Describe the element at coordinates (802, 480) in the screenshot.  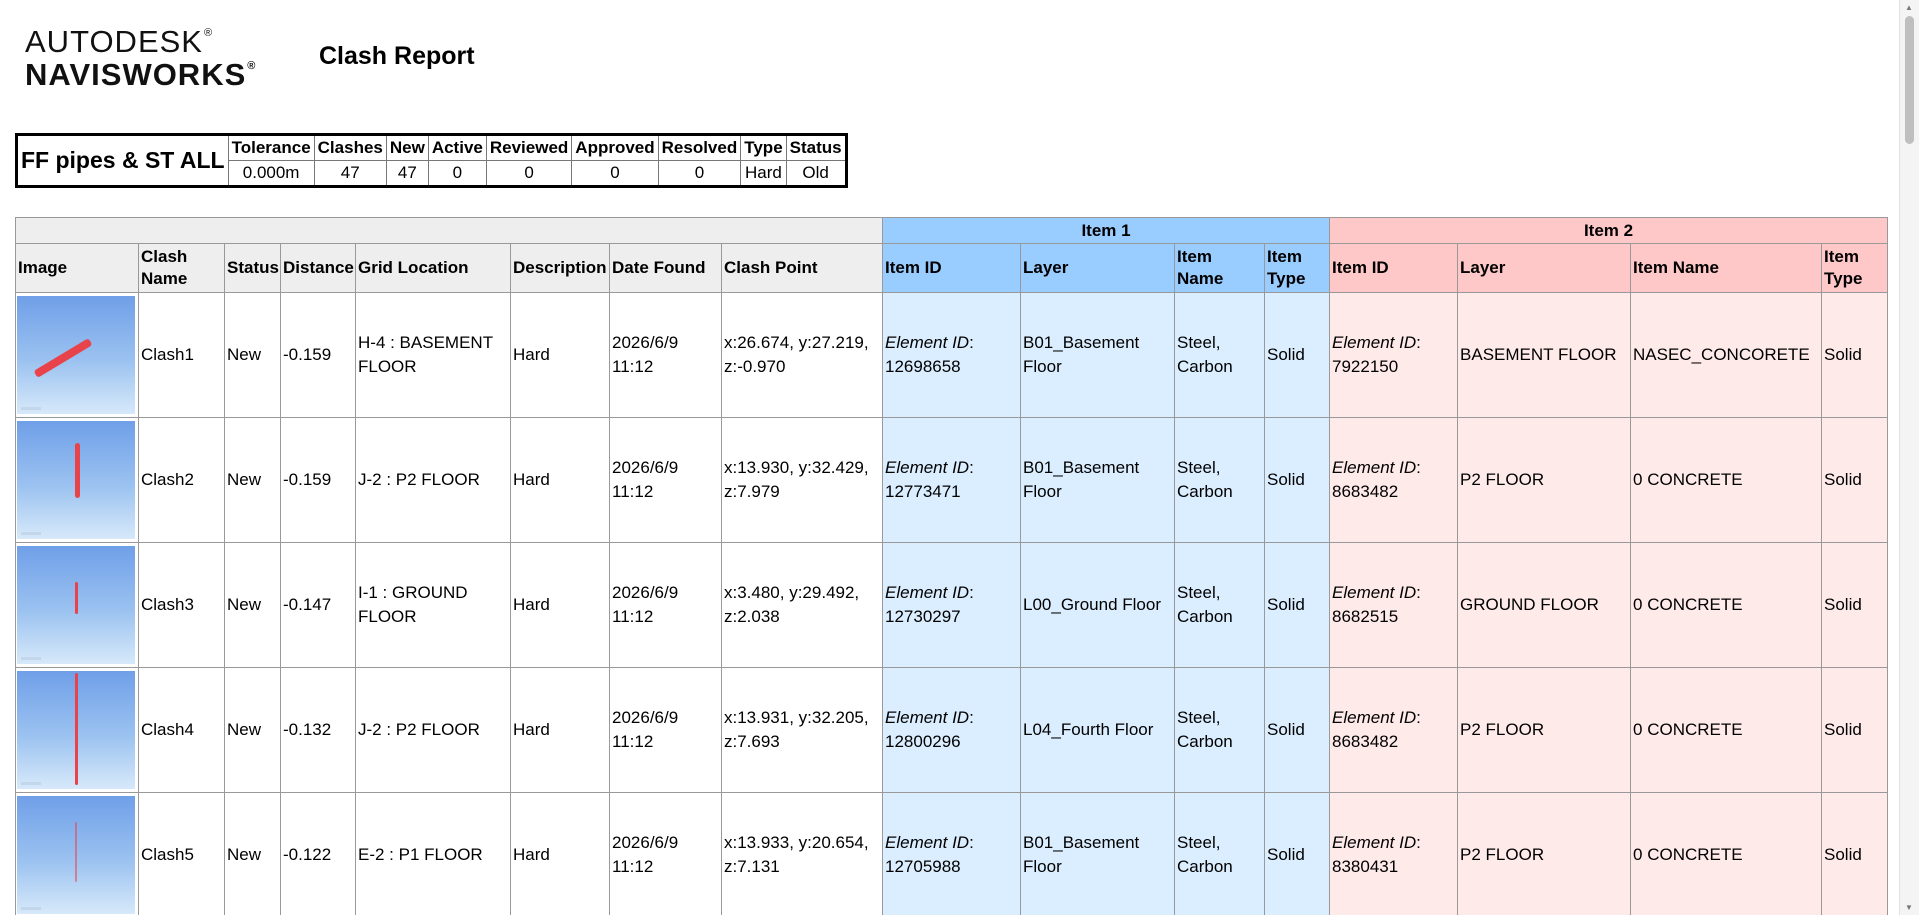
I see `clash-point: x:13.930, y:32.429, z:7.979` at that location.